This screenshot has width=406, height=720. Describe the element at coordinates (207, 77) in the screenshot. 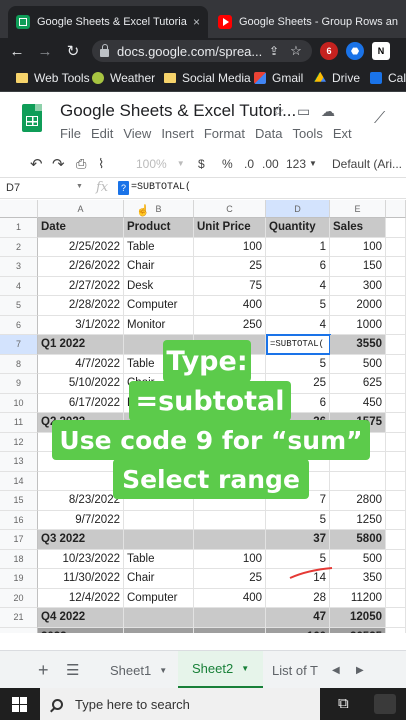

I see `bookmark-social-media: Social Media` at that location.